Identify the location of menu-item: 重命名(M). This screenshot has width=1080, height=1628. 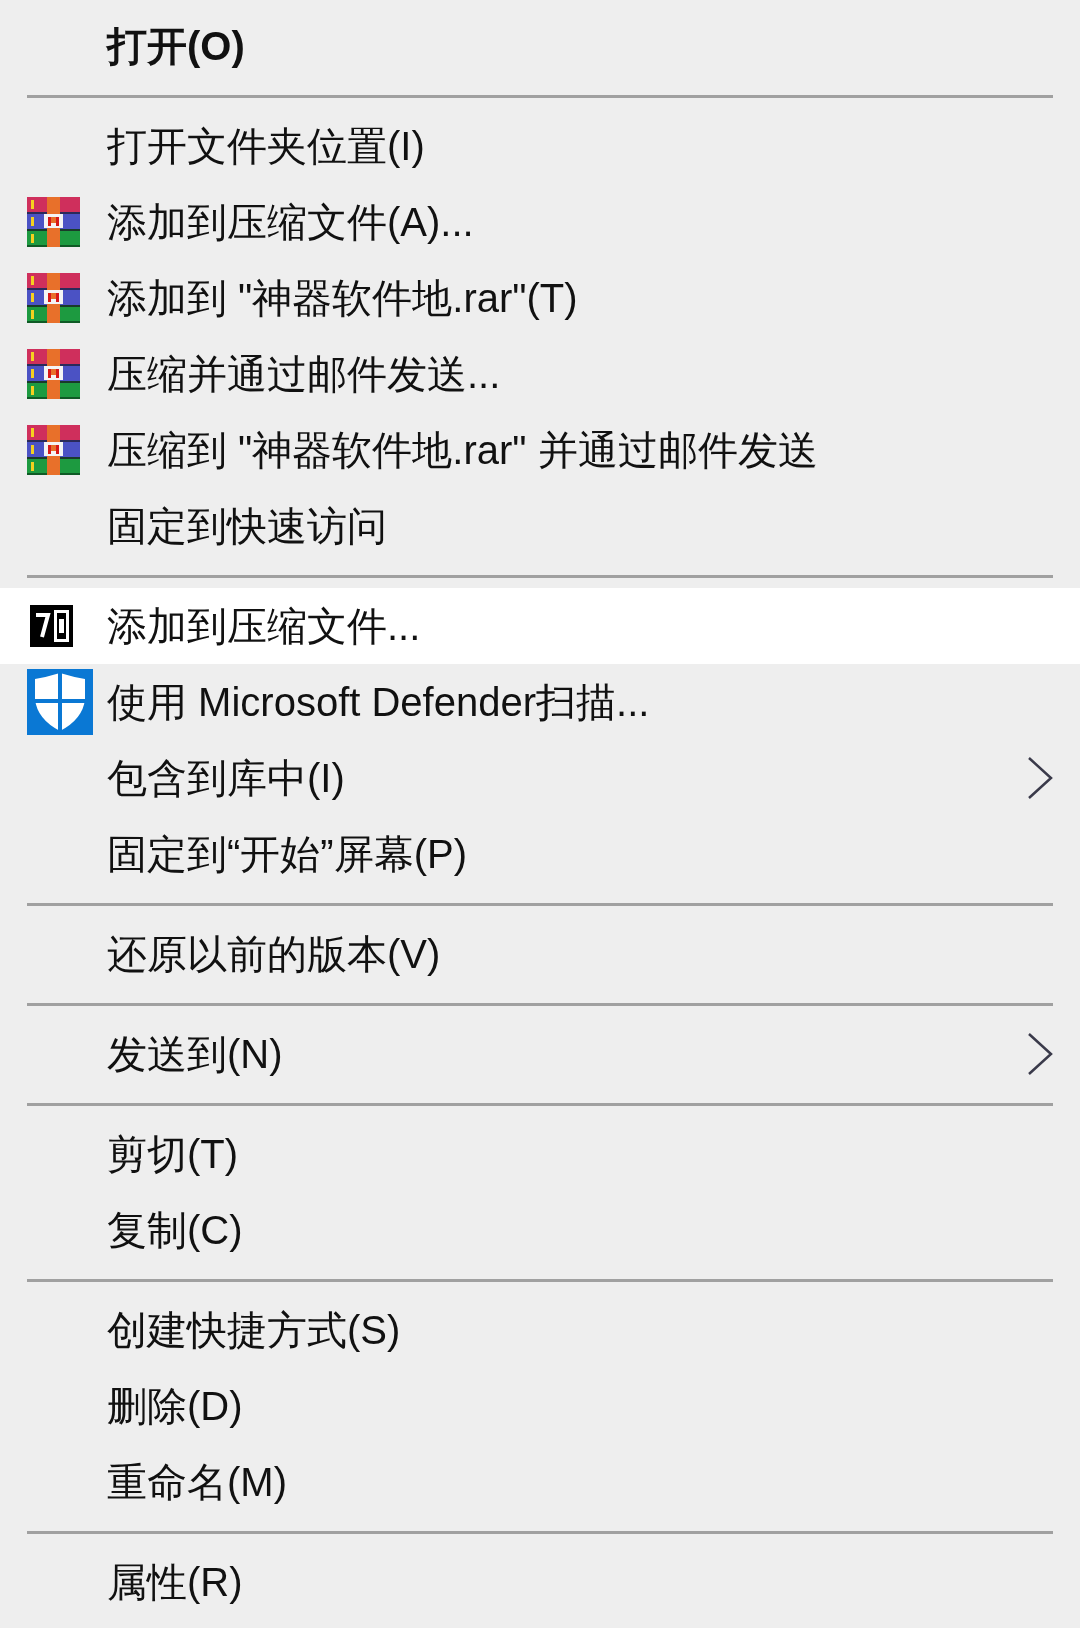
(540, 1482).